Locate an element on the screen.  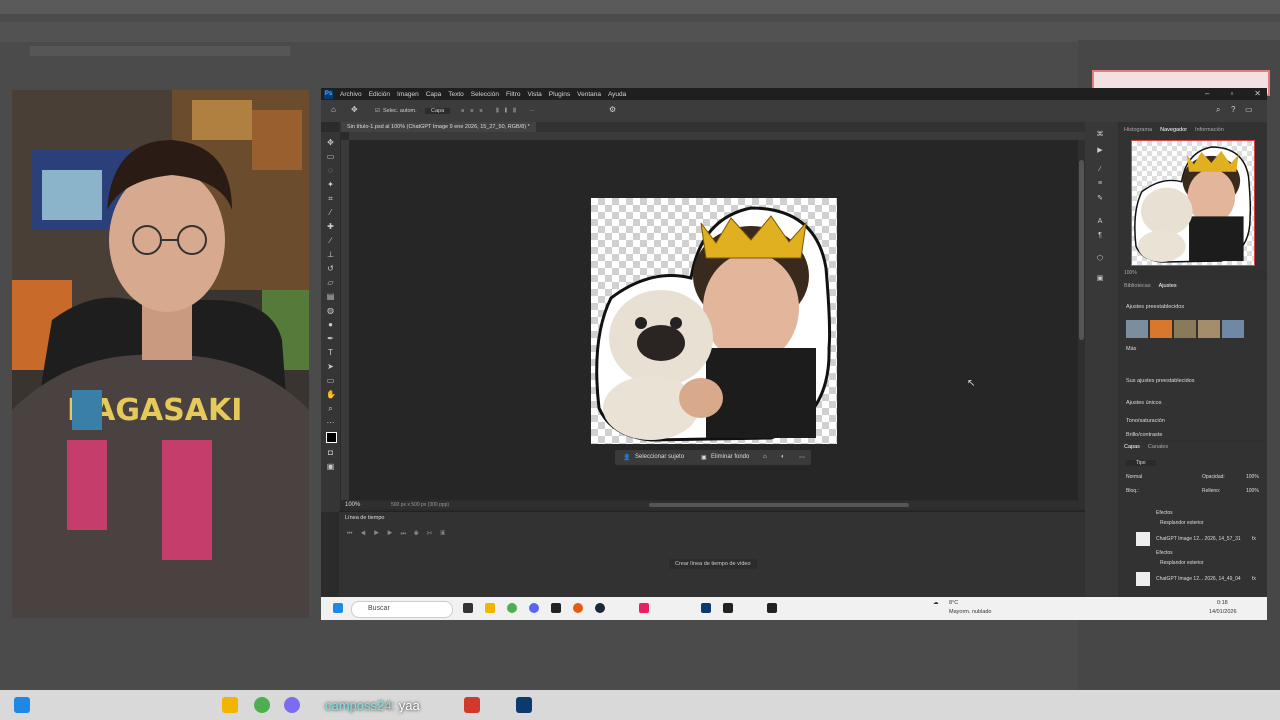
menu-edicion: Edición is located at coordinates (379, 94).